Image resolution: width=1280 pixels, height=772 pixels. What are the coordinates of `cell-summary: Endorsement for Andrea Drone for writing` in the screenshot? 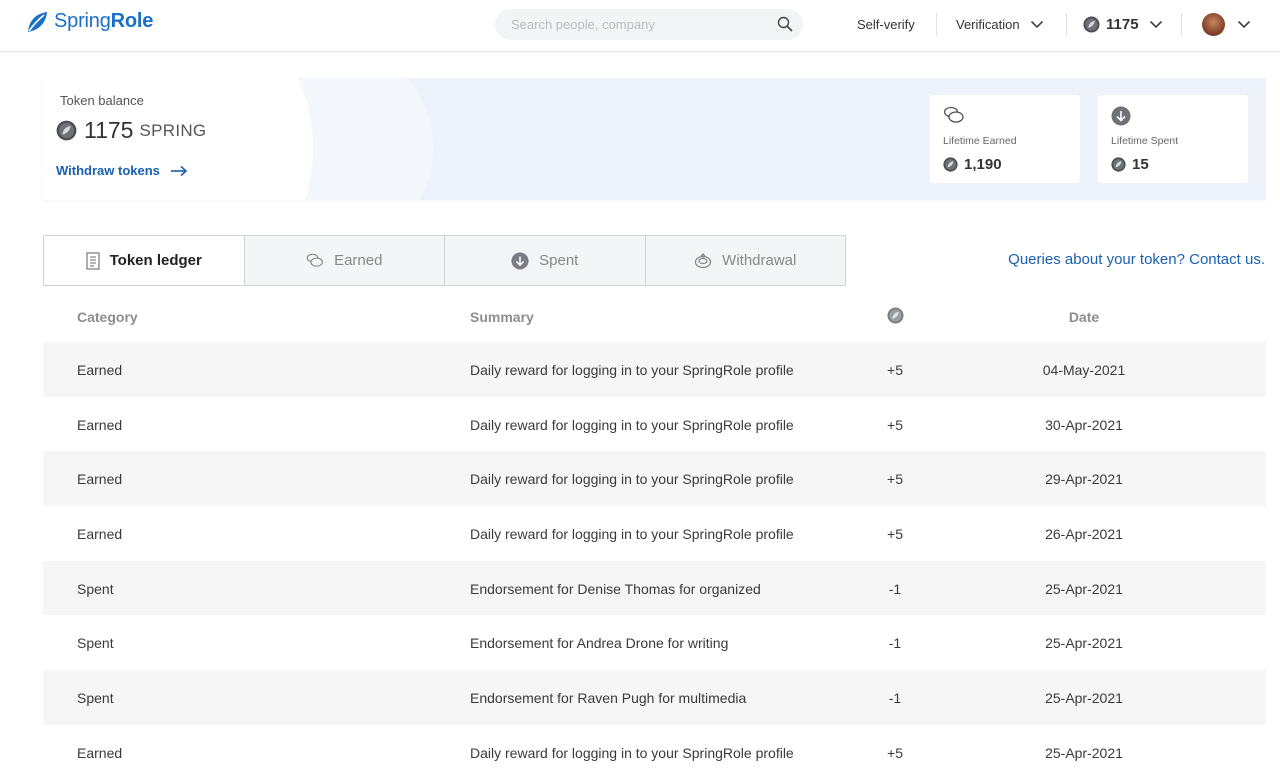 It's located at (599, 643).